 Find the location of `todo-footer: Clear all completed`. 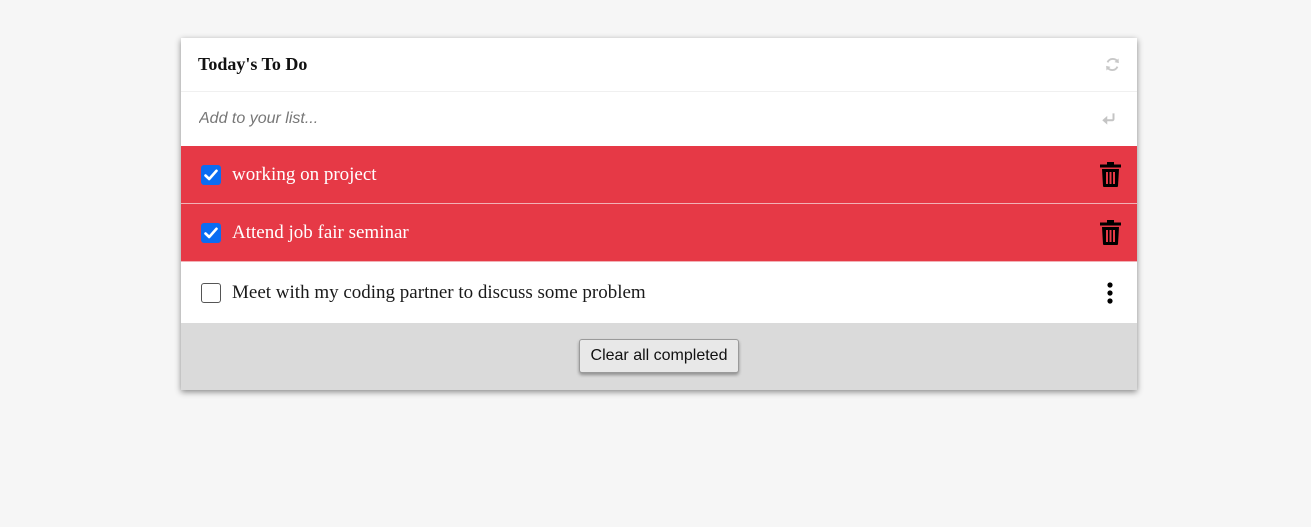

todo-footer: Clear all completed is located at coordinates (659, 356).